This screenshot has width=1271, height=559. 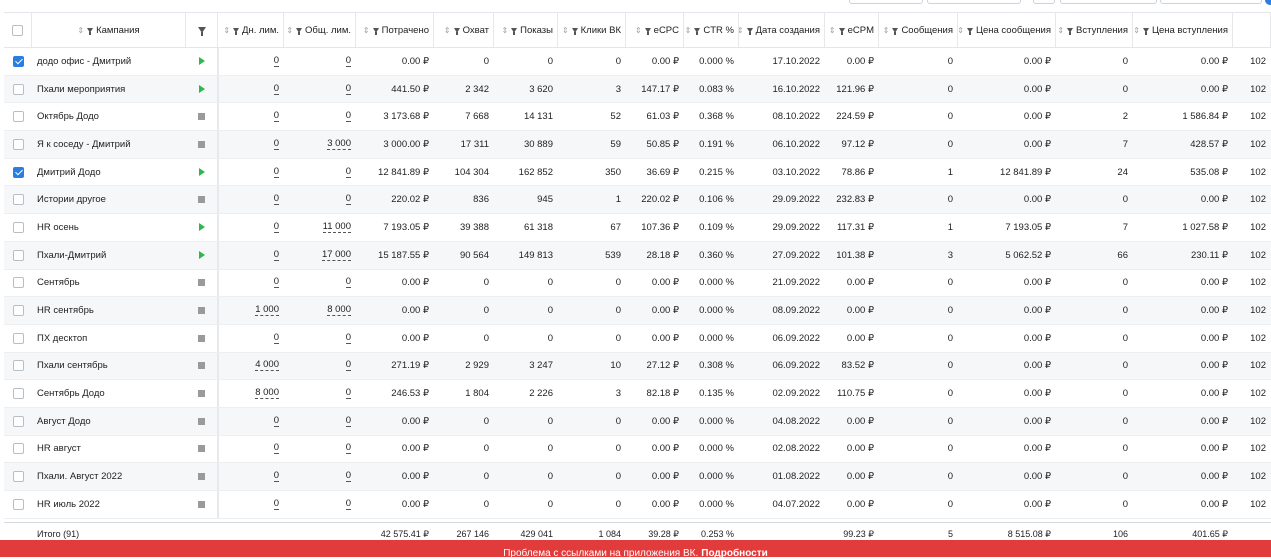 What do you see at coordinates (201, 255) in the screenshot?
I see `play-icon` at bounding box center [201, 255].